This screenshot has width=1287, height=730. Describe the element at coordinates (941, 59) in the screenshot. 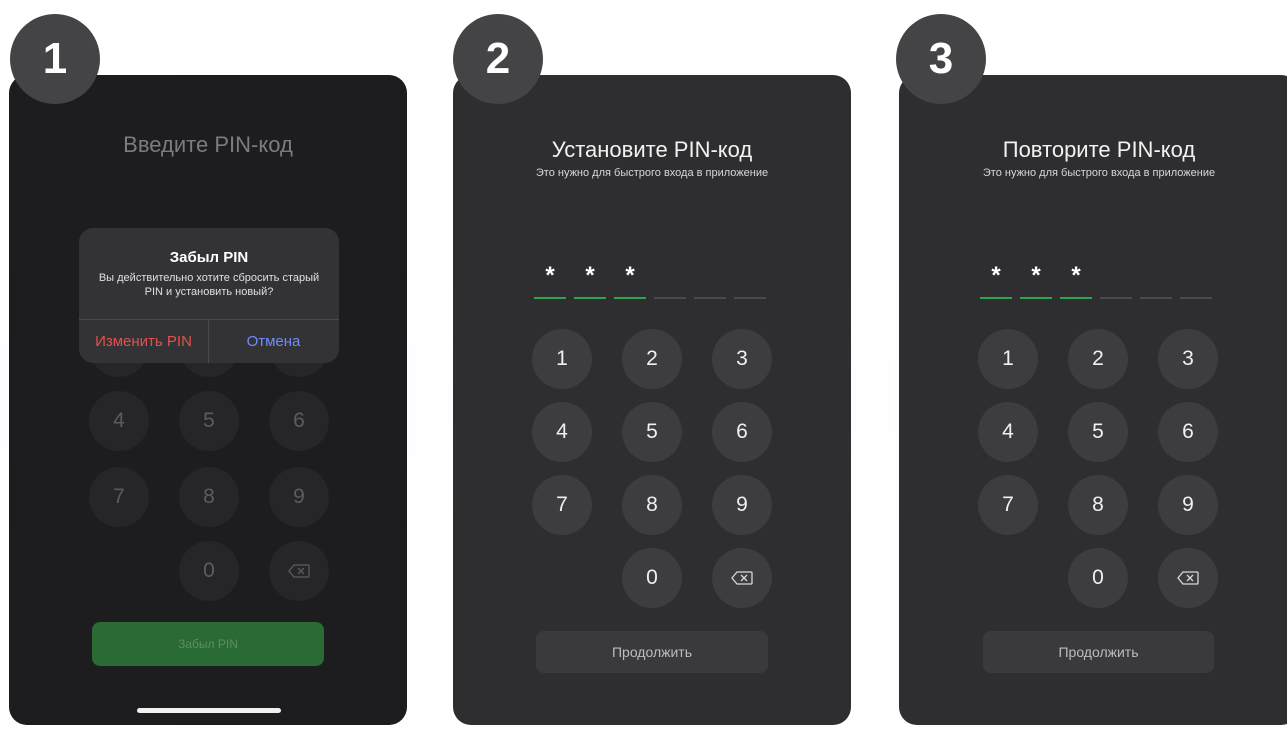

I see `step-badge-3: 3` at that location.